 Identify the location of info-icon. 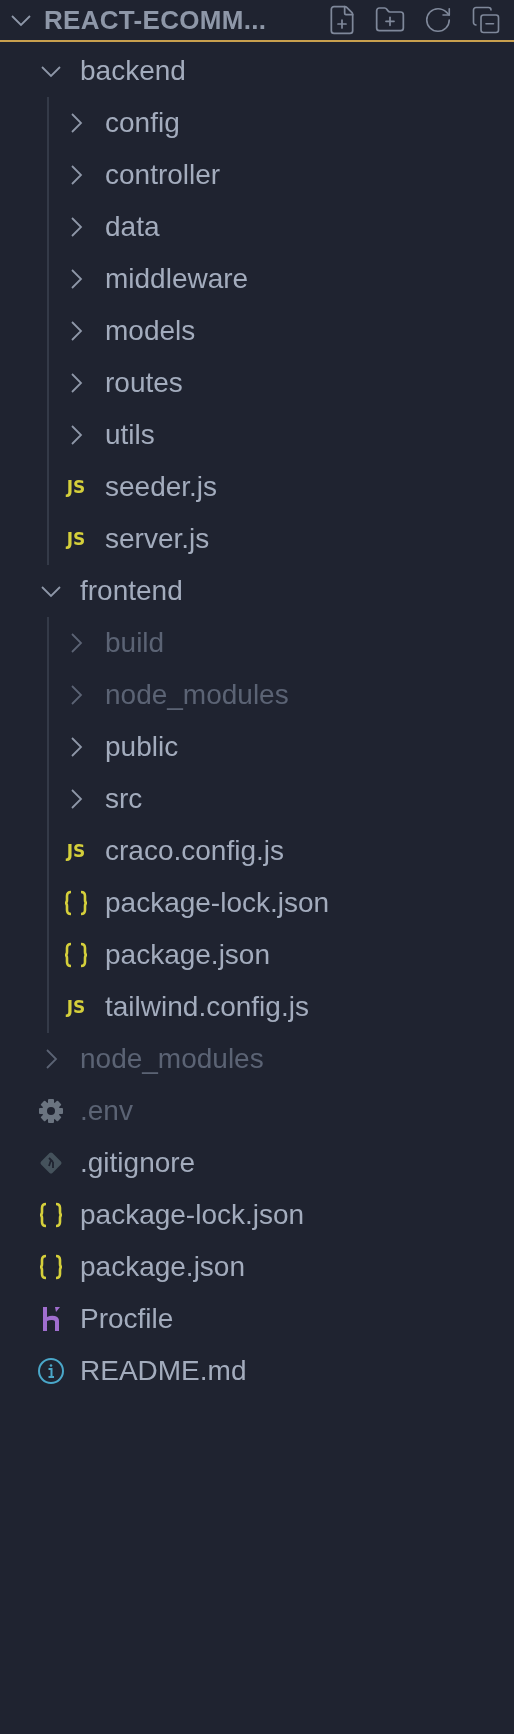
(51, 1371).